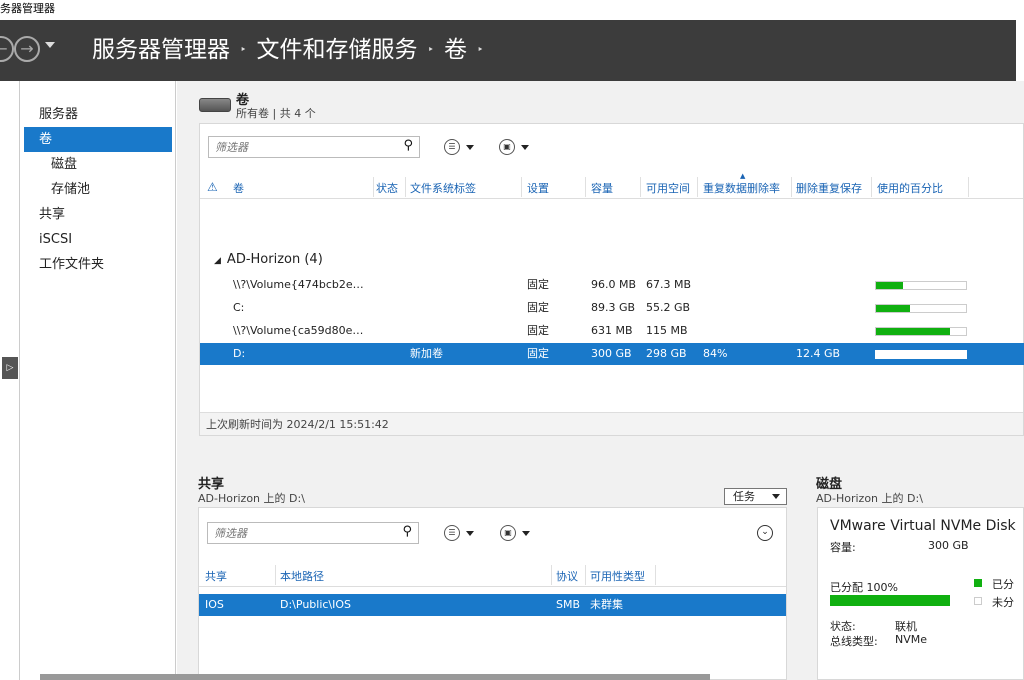  Describe the element at coordinates (876, 354) in the screenshot. I see `usage-bar-fill` at that location.